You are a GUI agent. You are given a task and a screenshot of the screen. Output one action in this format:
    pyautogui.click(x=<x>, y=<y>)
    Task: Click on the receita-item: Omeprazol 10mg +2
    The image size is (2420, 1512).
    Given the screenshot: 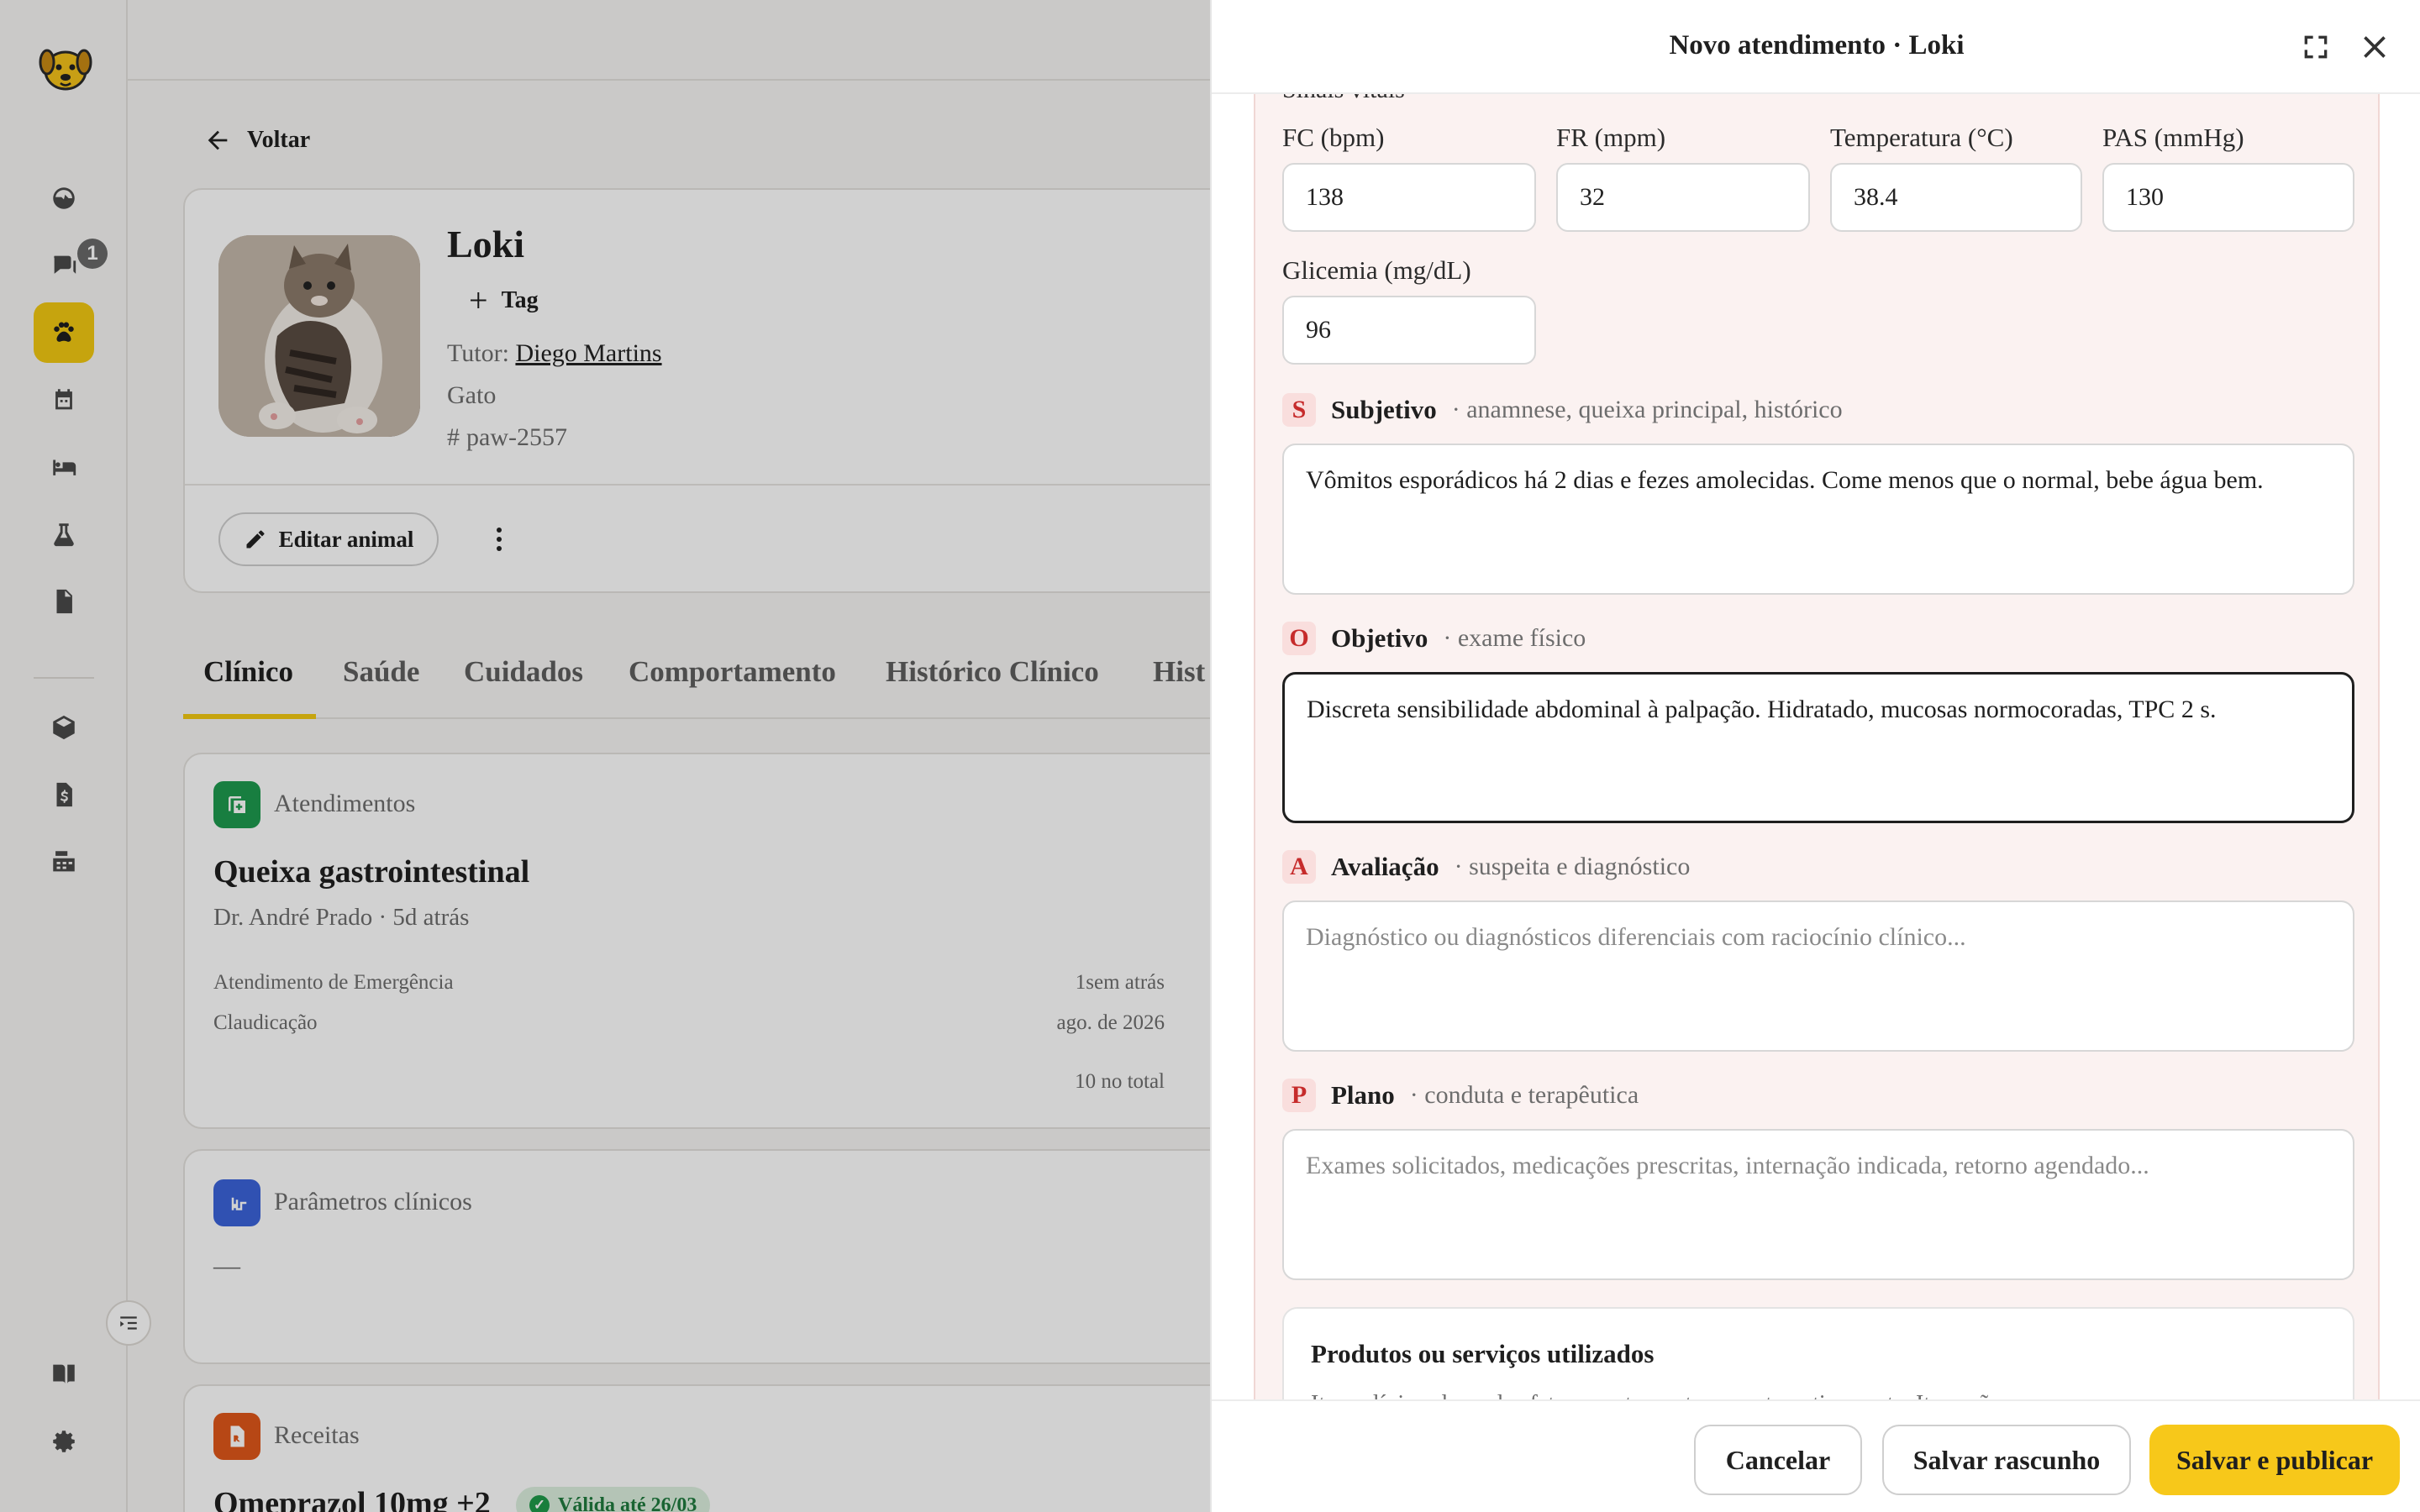 What is the action you would take?
    pyautogui.click(x=352, y=1498)
    